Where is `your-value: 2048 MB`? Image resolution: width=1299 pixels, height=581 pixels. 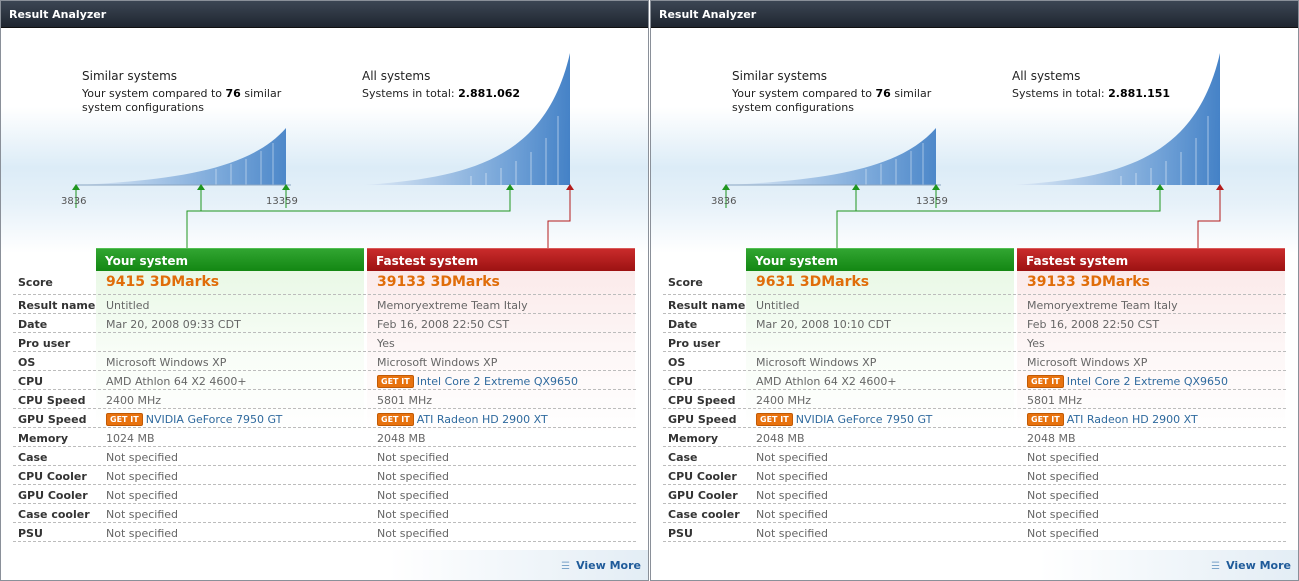 your-value: 2048 MB is located at coordinates (780, 438).